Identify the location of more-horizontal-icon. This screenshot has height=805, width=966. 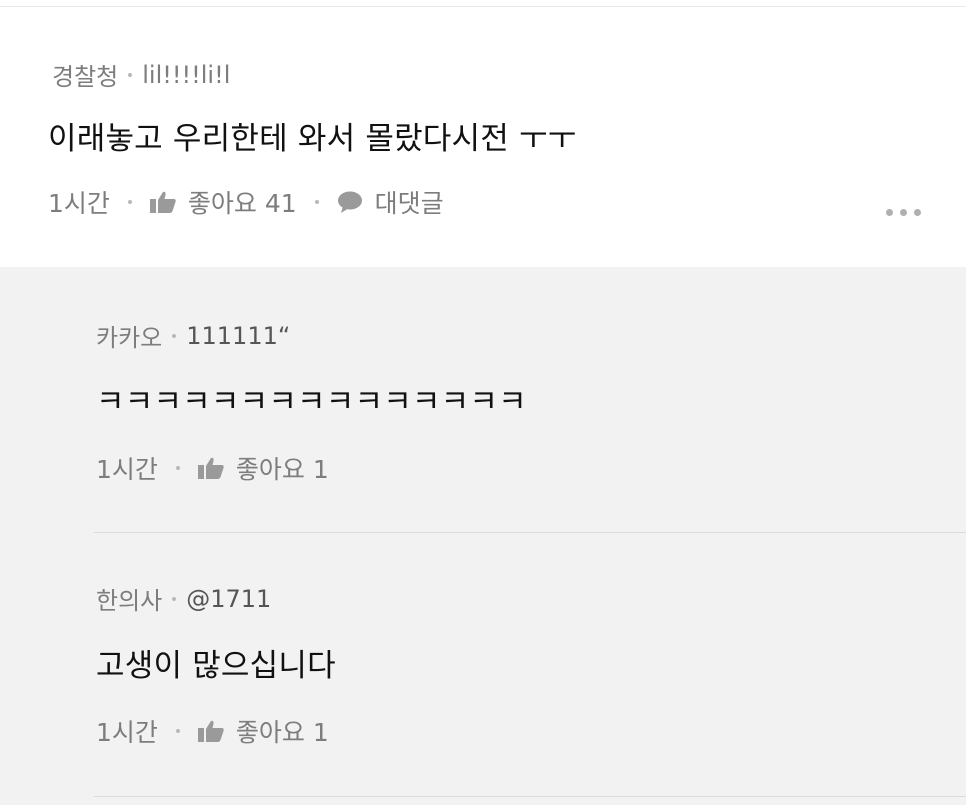
(889, 212).